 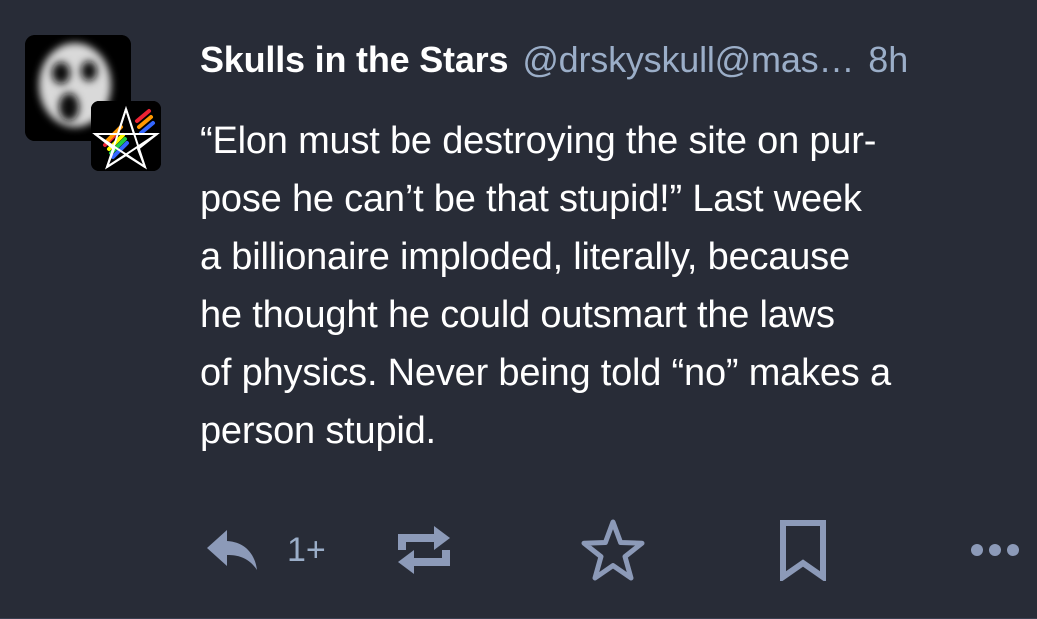 I want to click on content-line: he thought he could outsmart the laws, so click(x=517, y=315).